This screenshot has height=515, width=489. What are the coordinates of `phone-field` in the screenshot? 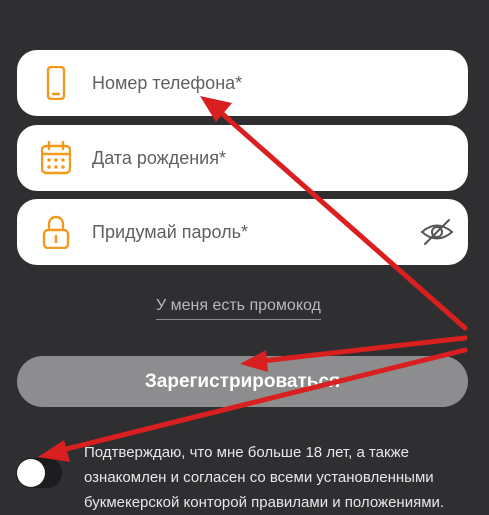 It's located at (242, 83).